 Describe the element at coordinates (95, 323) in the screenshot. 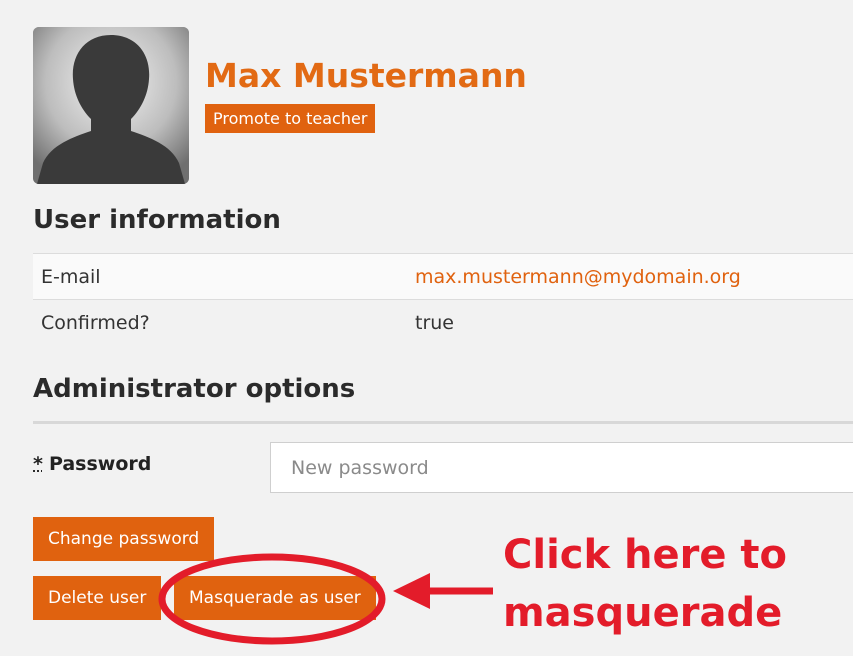

I see `confirmed-label: Confirmed?` at that location.